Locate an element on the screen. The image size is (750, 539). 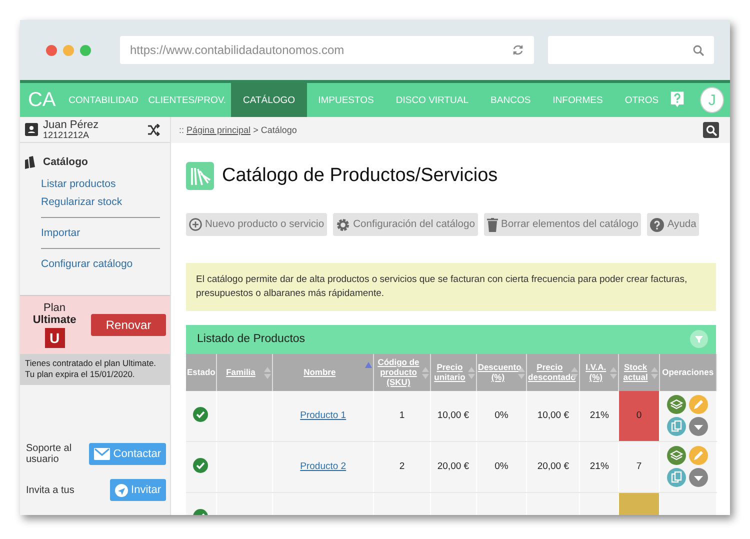
catalog-icon is located at coordinates (200, 176).